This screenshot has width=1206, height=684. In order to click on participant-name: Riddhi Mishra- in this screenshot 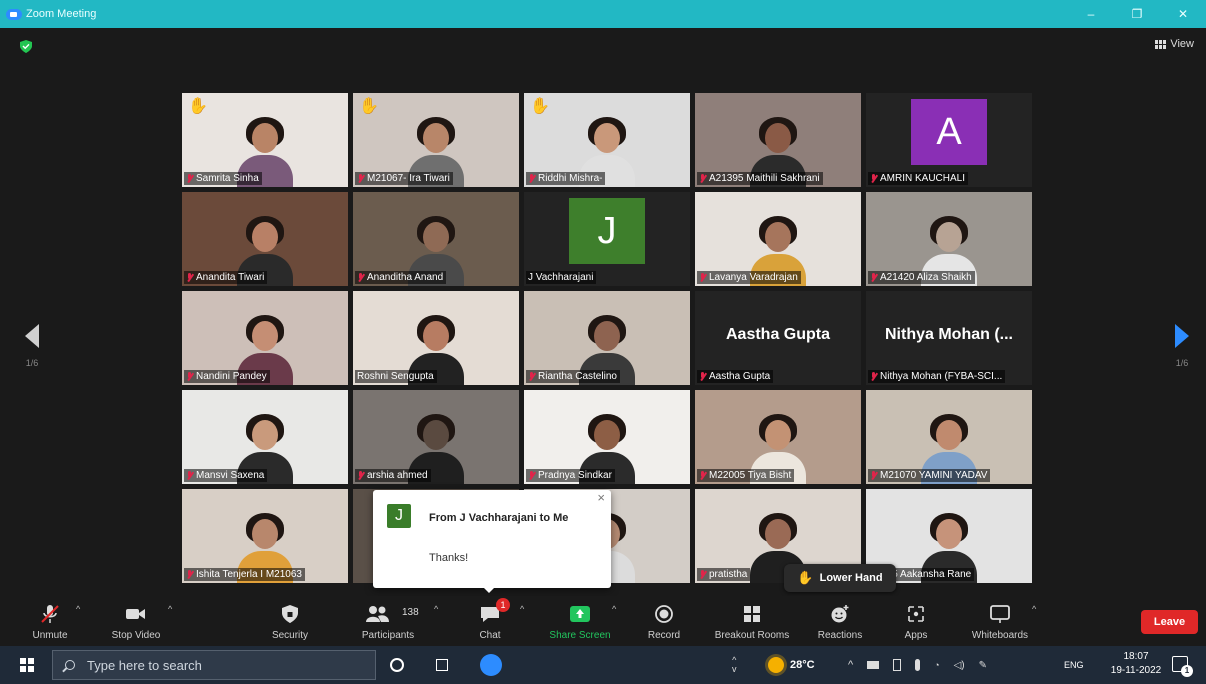, I will do `click(570, 178)`.